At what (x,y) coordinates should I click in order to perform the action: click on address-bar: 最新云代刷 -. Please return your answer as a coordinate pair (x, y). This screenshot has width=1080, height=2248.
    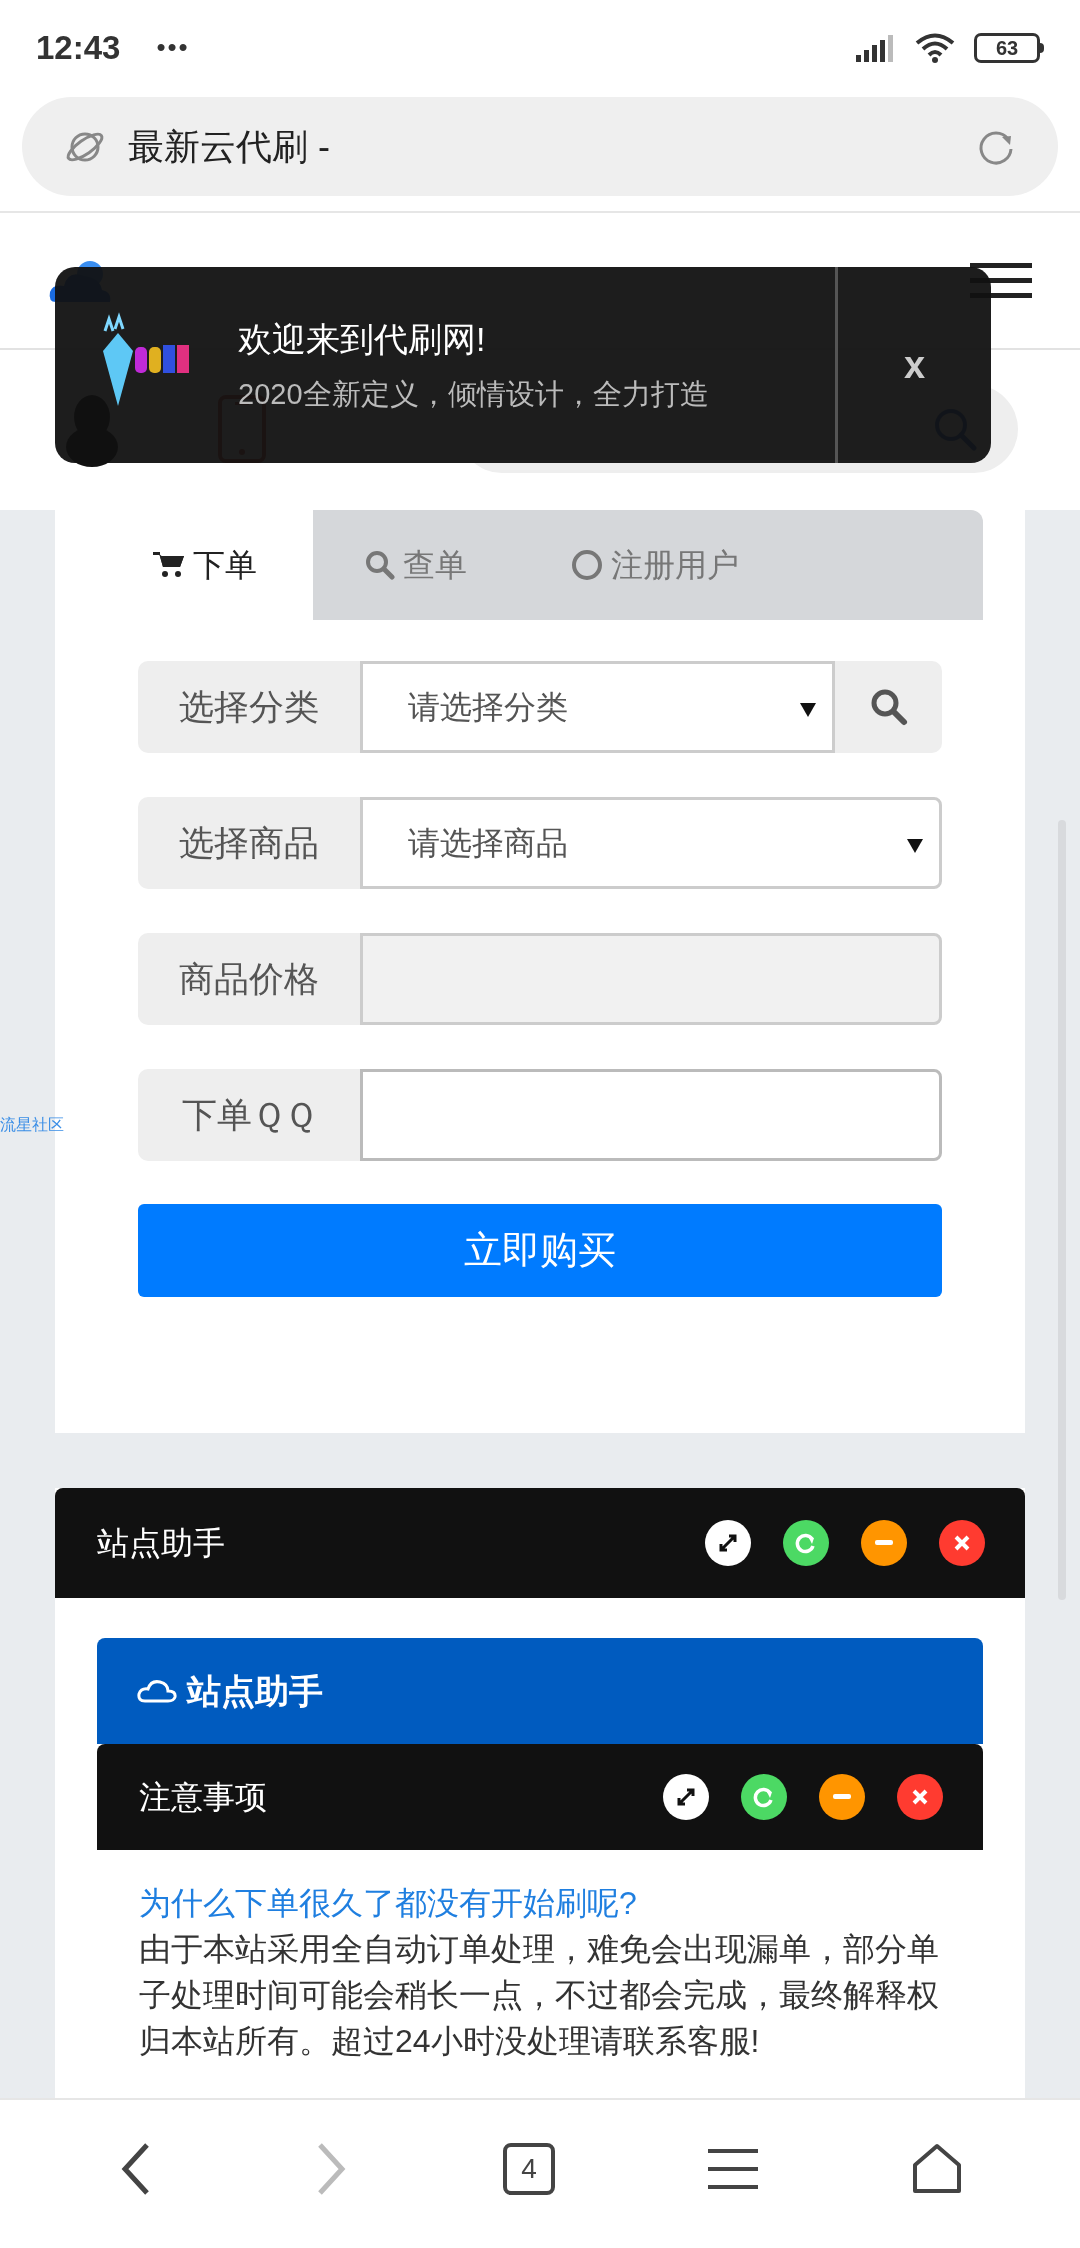
    Looking at the image, I should click on (540, 146).